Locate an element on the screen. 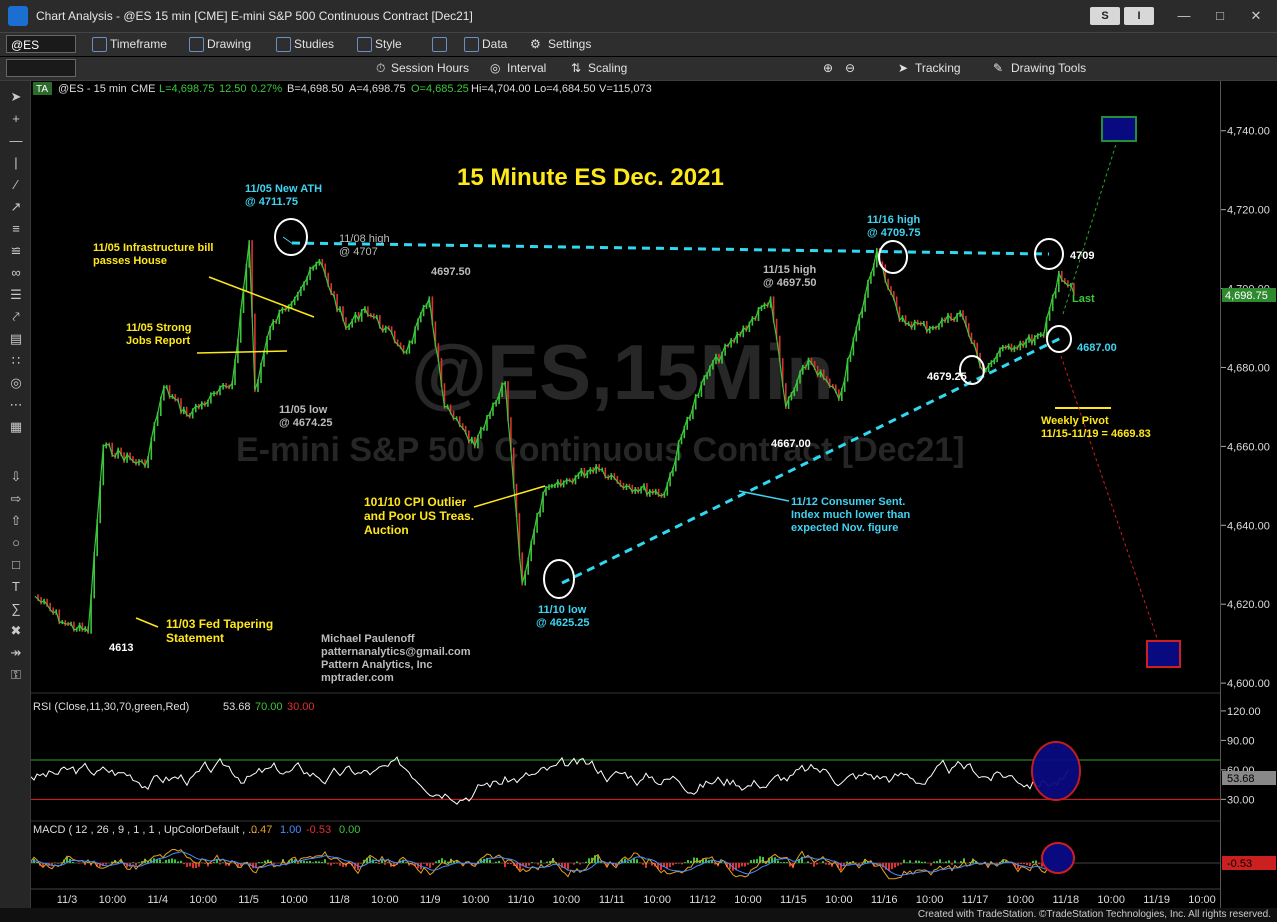 The image size is (1277, 922). grid-tool-icon: ▦ is located at coordinates (16, 427).